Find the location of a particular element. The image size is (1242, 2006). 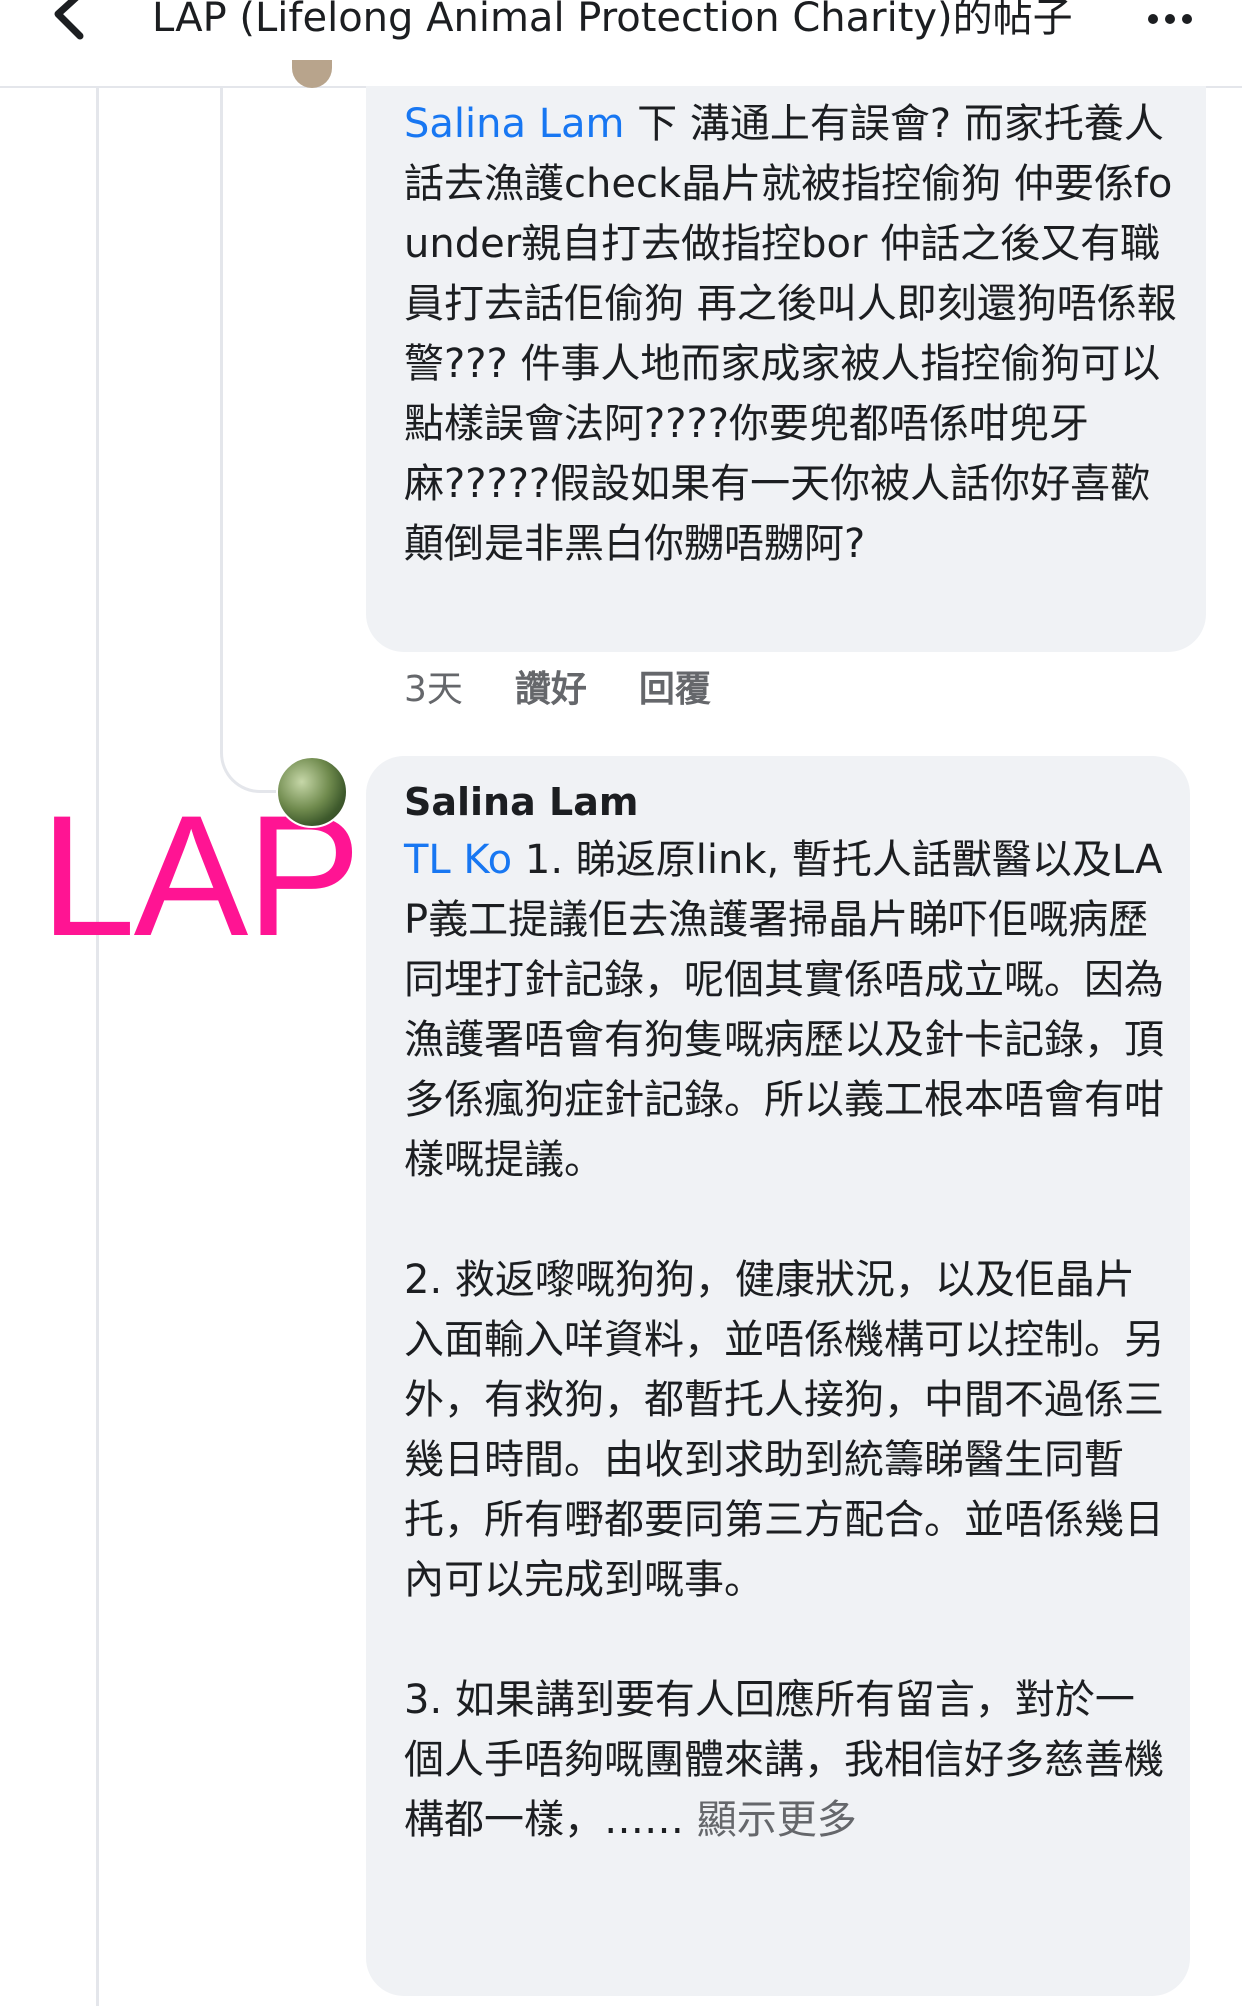

comment-timestamp: 3天 is located at coordinates (433, 690).